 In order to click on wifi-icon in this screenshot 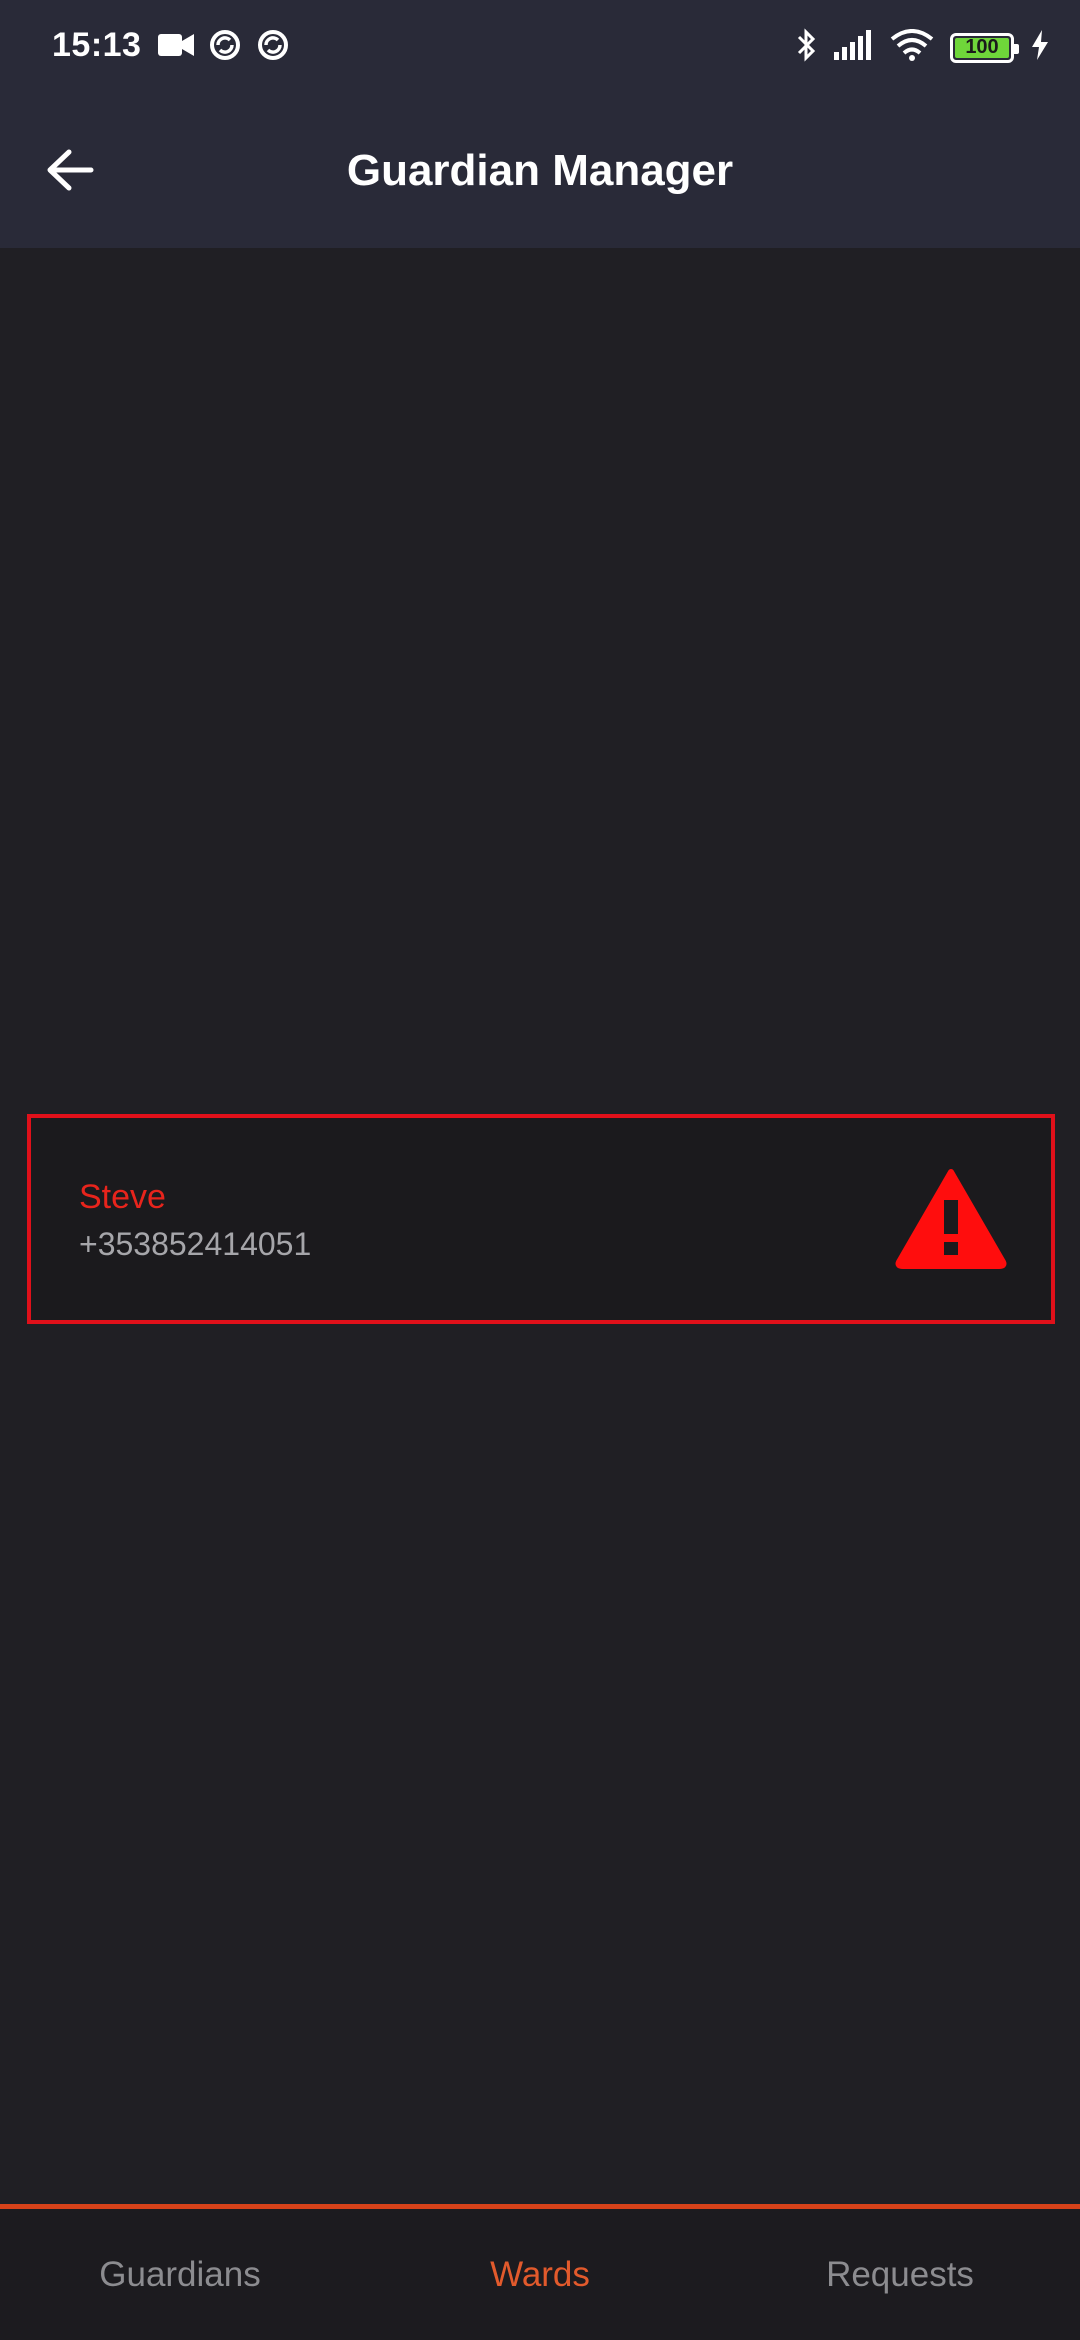, I will do `click(912, 47)`.